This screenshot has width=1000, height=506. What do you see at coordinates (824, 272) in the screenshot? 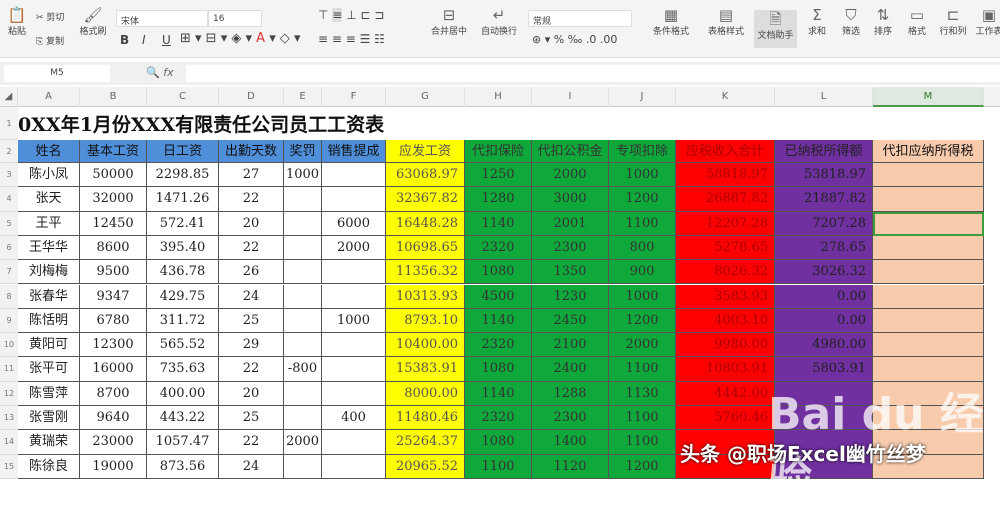
I see `cell-L7: 3026.32` at bounding box center [824, 272].